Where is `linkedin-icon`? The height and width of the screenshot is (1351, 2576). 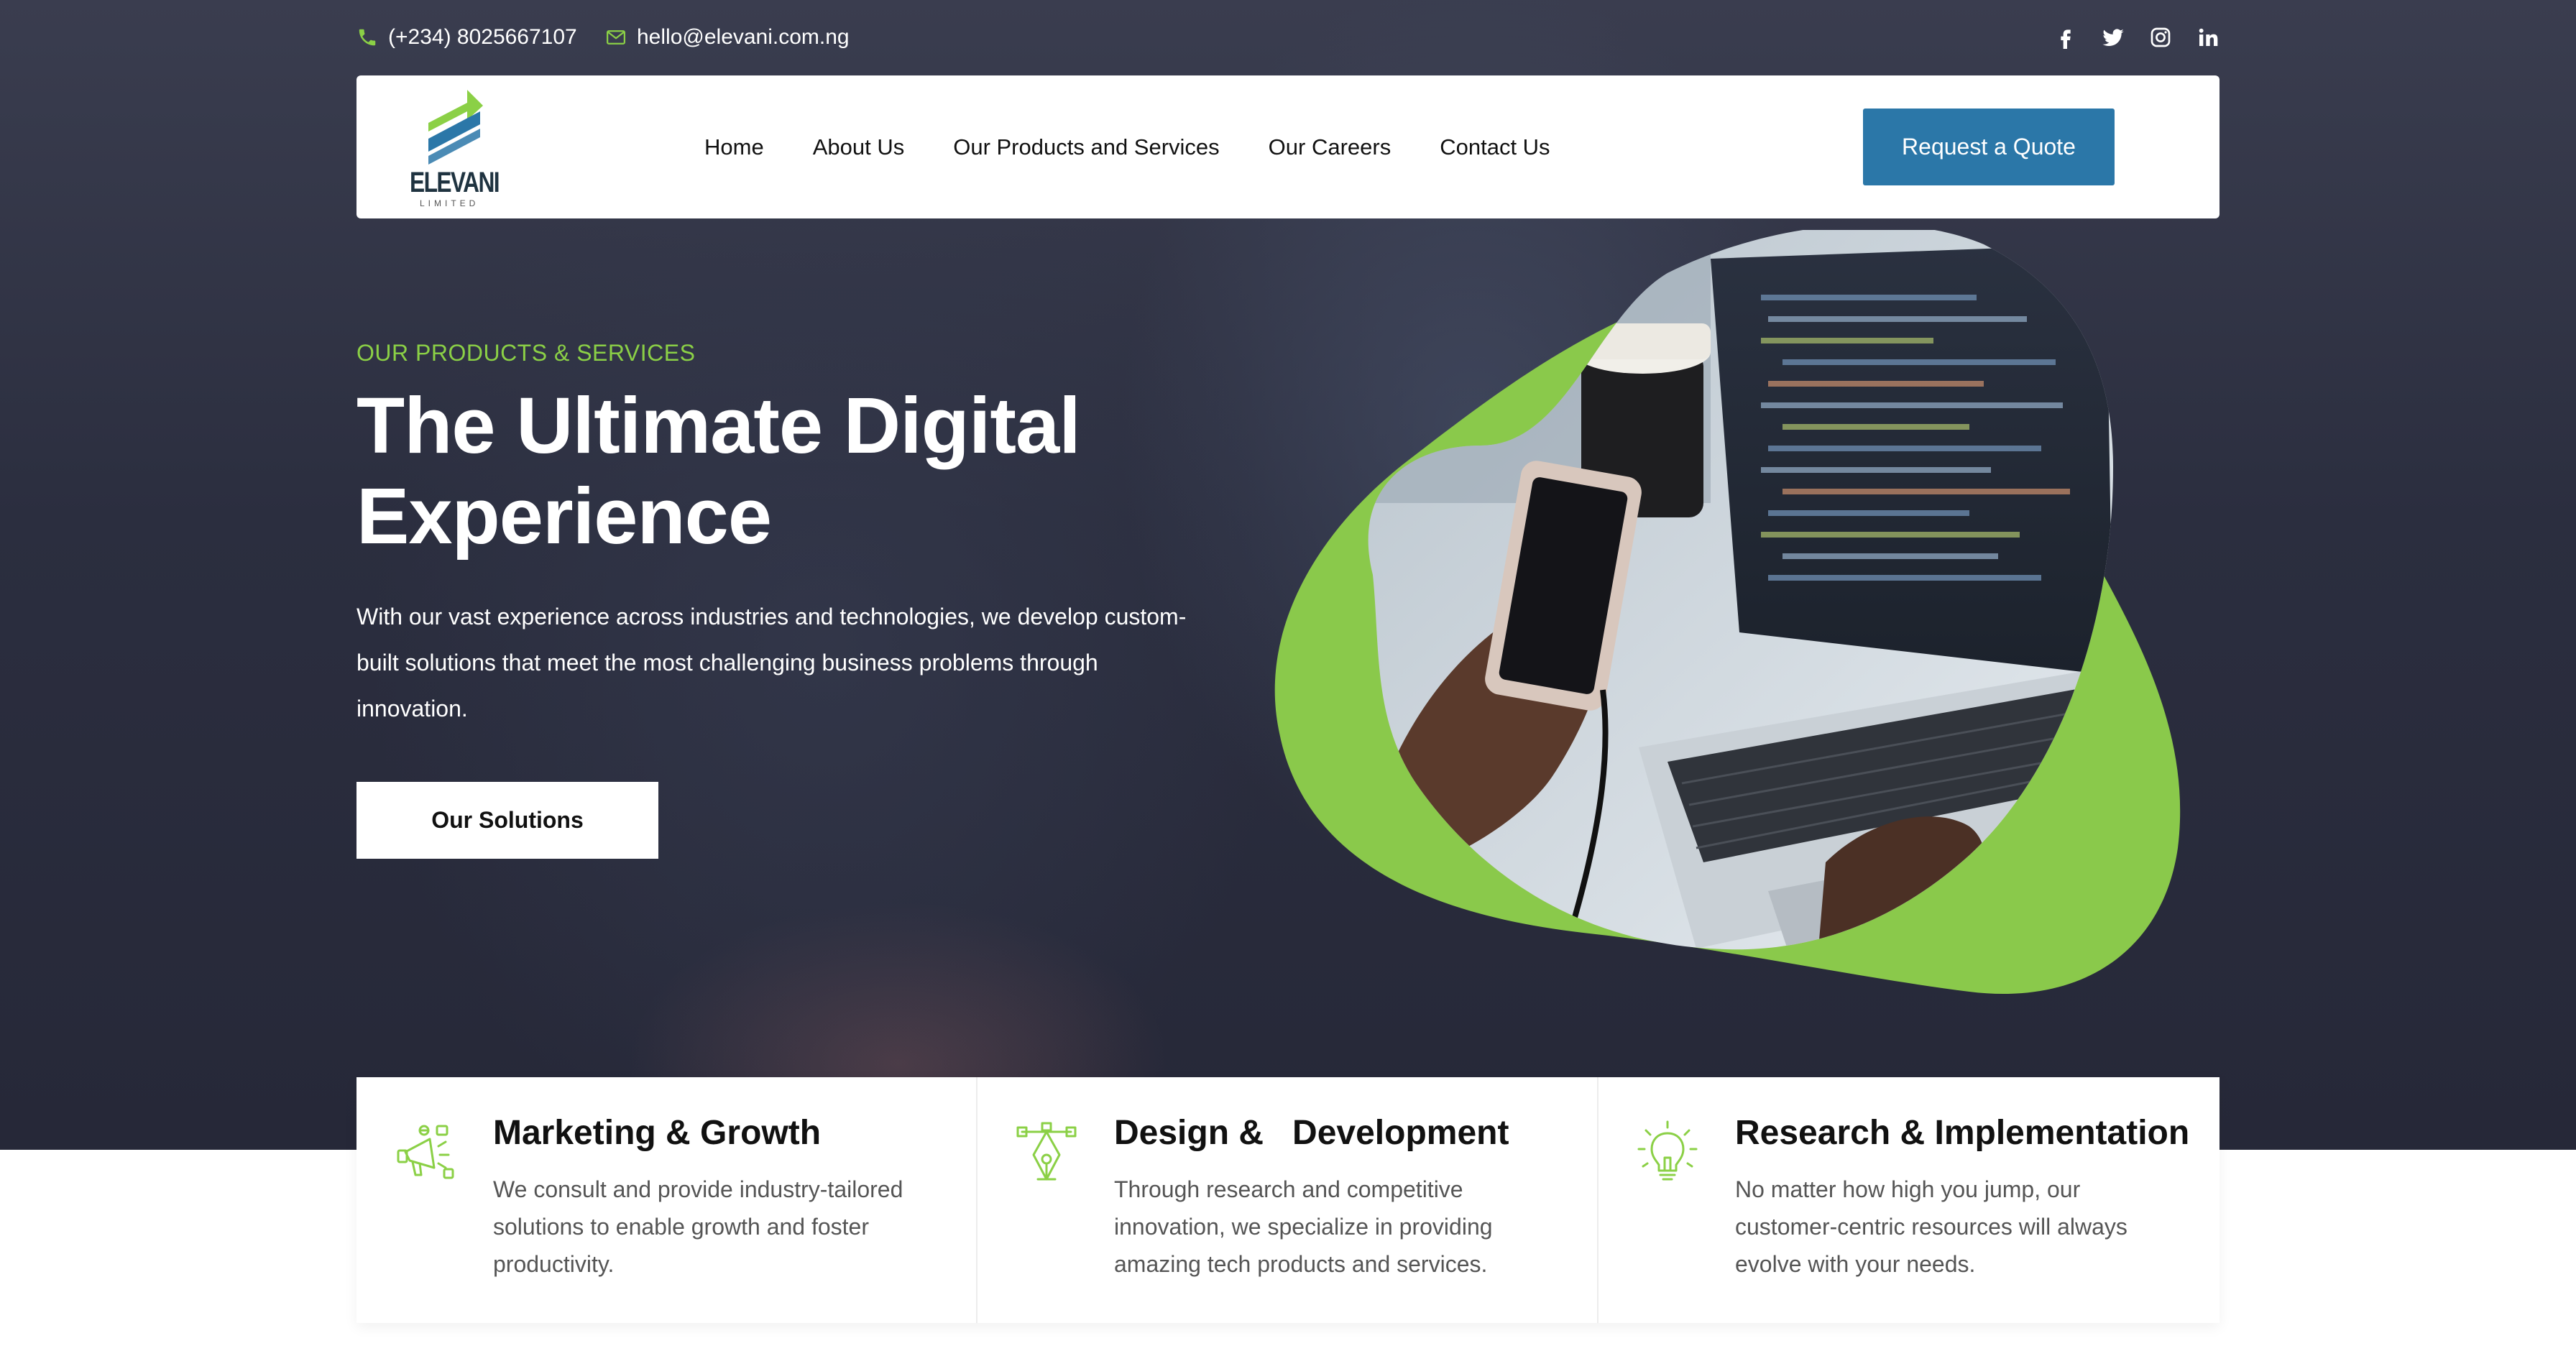 linkedin-icon is located at coordinates (2208, 37).